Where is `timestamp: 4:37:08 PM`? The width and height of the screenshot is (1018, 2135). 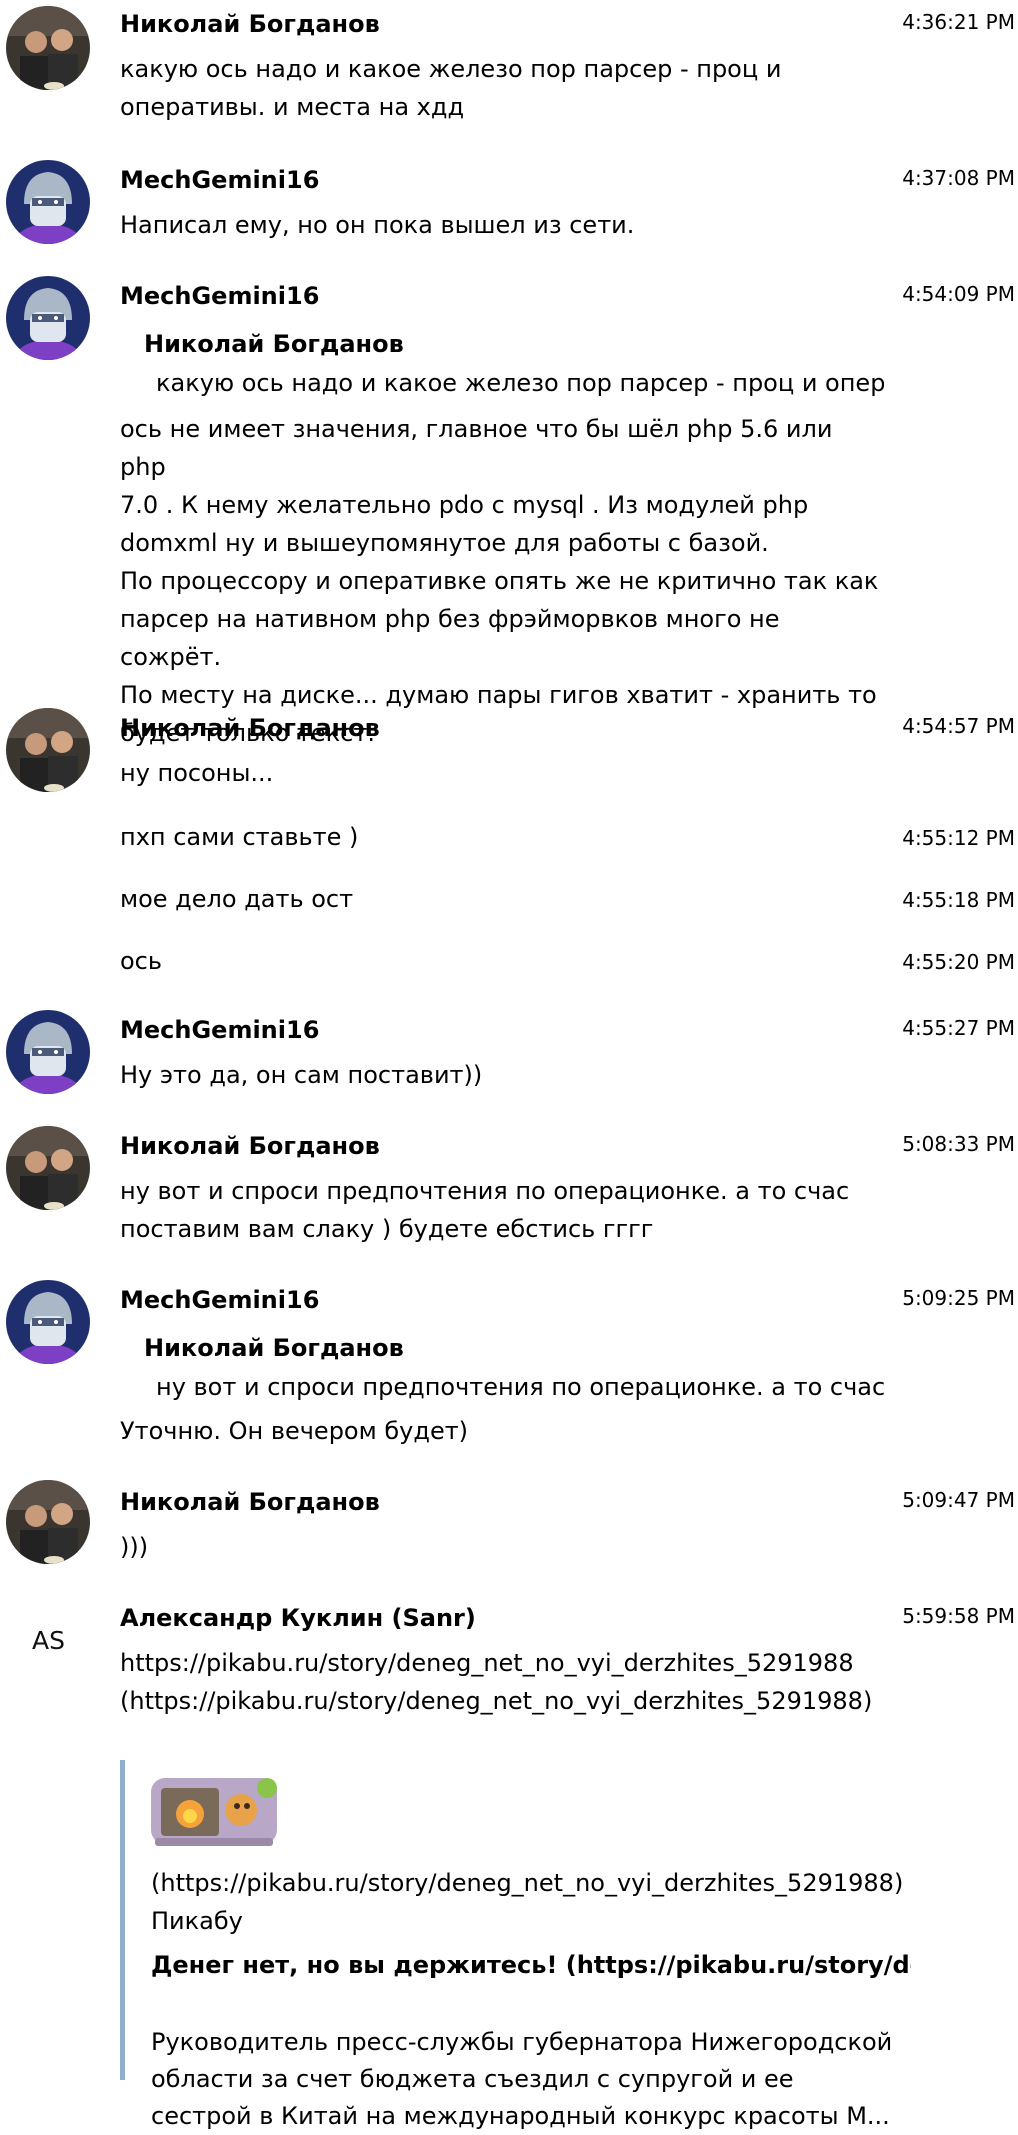
timestamp: 4:37:08 PM is located at coordinates (958, 178).